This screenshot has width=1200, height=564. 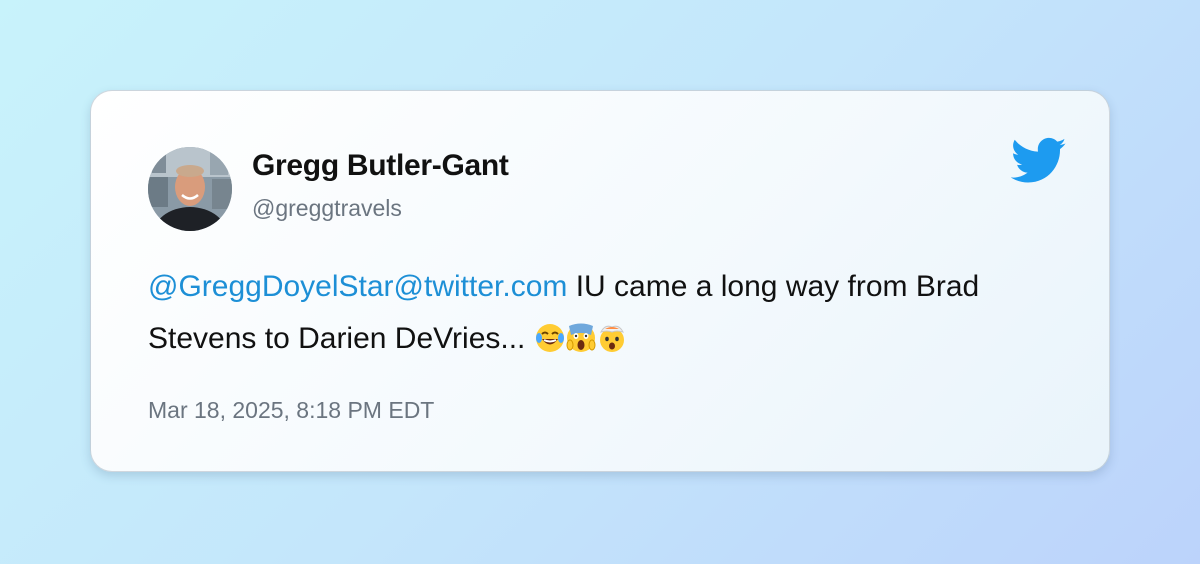 I want to click on twitter-bird-icon, so click(x=1038, y=161).